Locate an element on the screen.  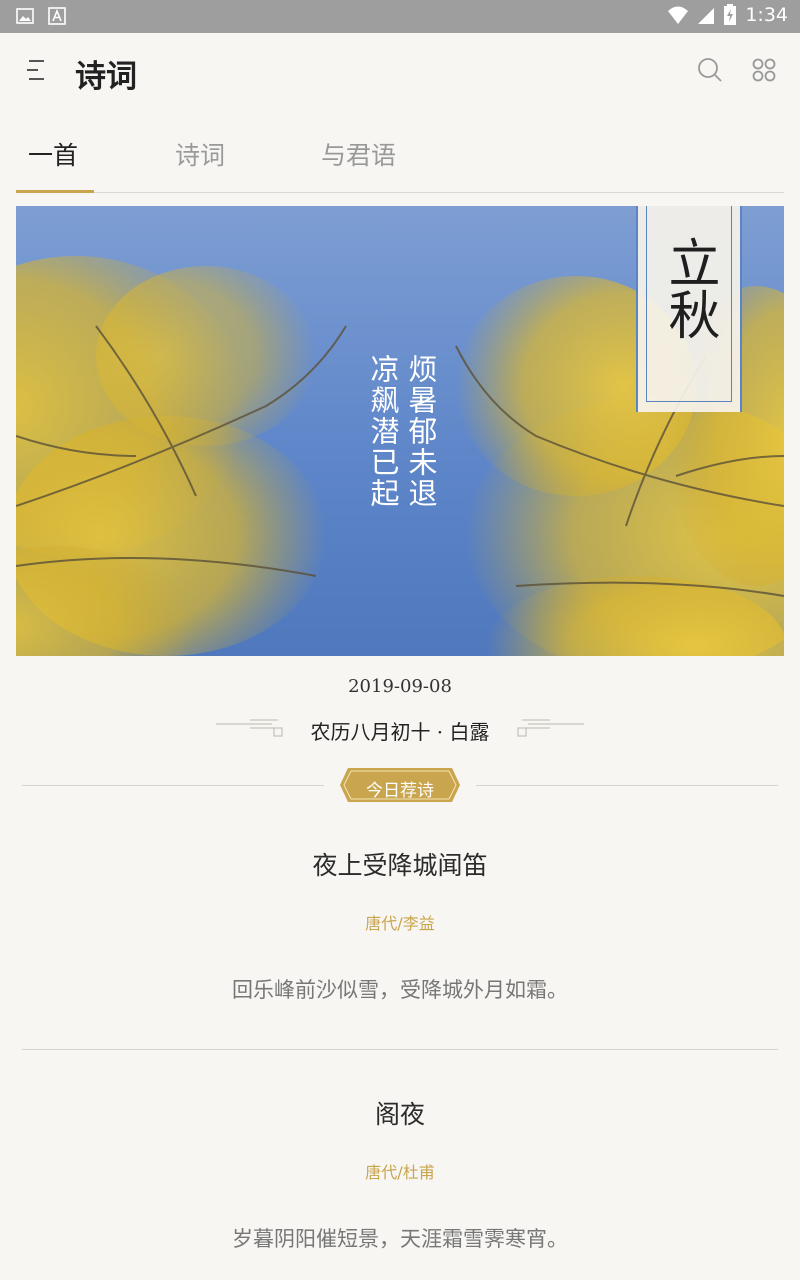
banner-poem-line-2: 凉飙潜已起 is located at coordinates (383, 431).